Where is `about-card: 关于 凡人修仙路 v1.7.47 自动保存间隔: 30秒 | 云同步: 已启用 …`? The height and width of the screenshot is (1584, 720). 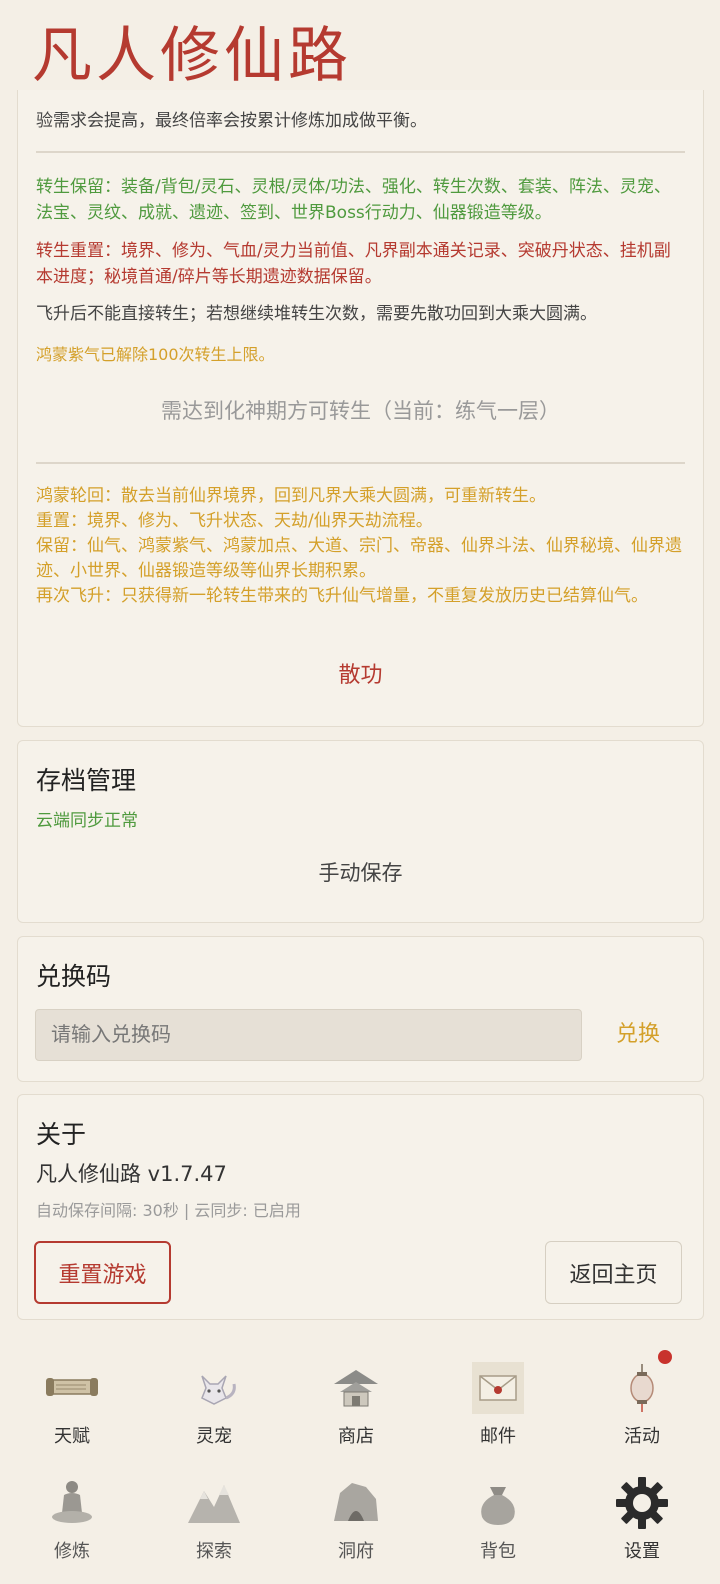 about-card: 关于 凡人修仙路 v1.7.47 自动保存间隔: 30秒 | 云同步: 已启用 … is located at coordinates (360, 1207).